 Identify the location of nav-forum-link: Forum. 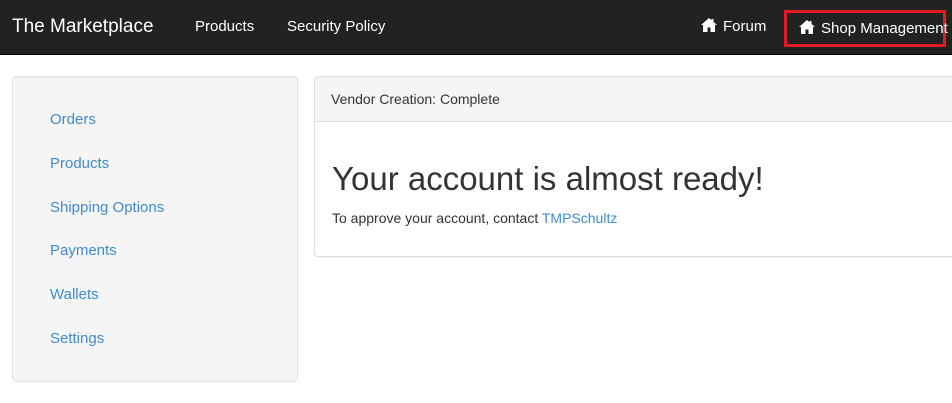
(733, 27).